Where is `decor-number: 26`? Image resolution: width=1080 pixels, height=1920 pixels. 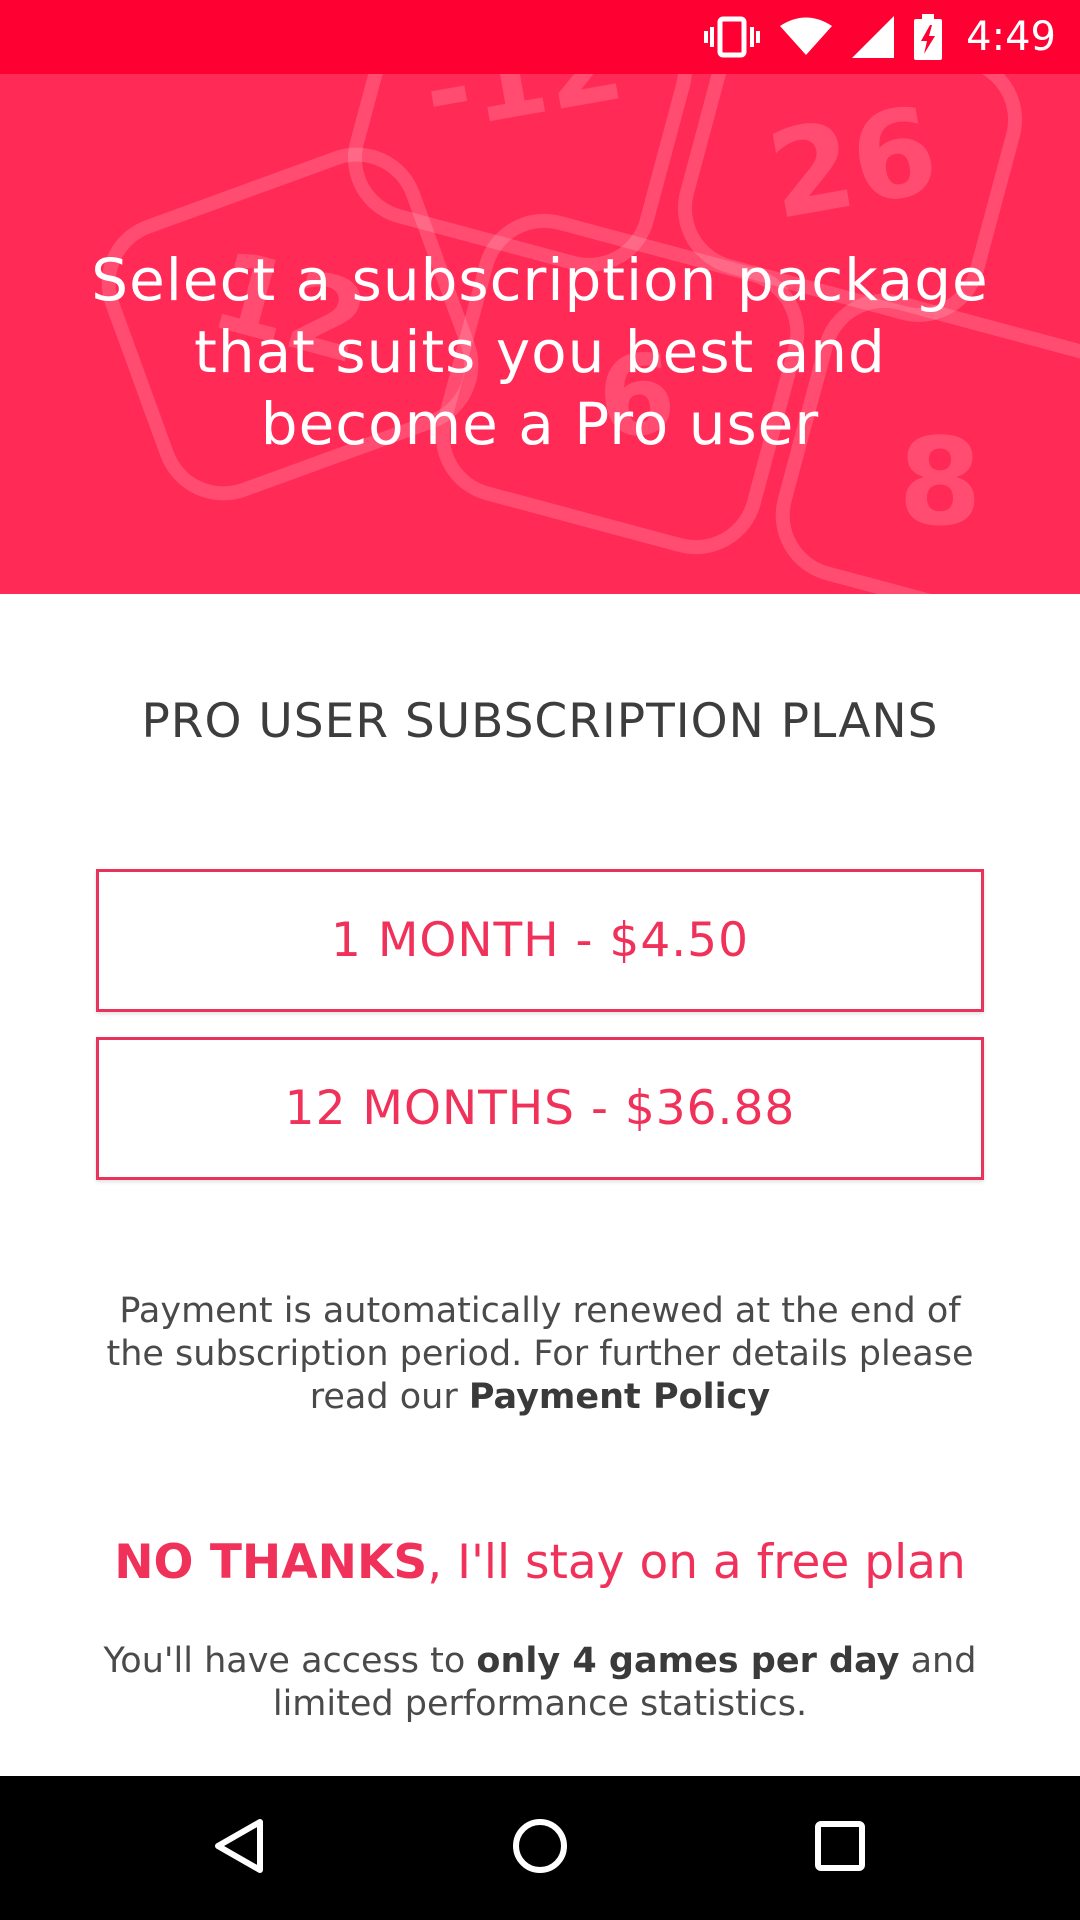
decor-number: 26 is located at coordinates (853, 164).